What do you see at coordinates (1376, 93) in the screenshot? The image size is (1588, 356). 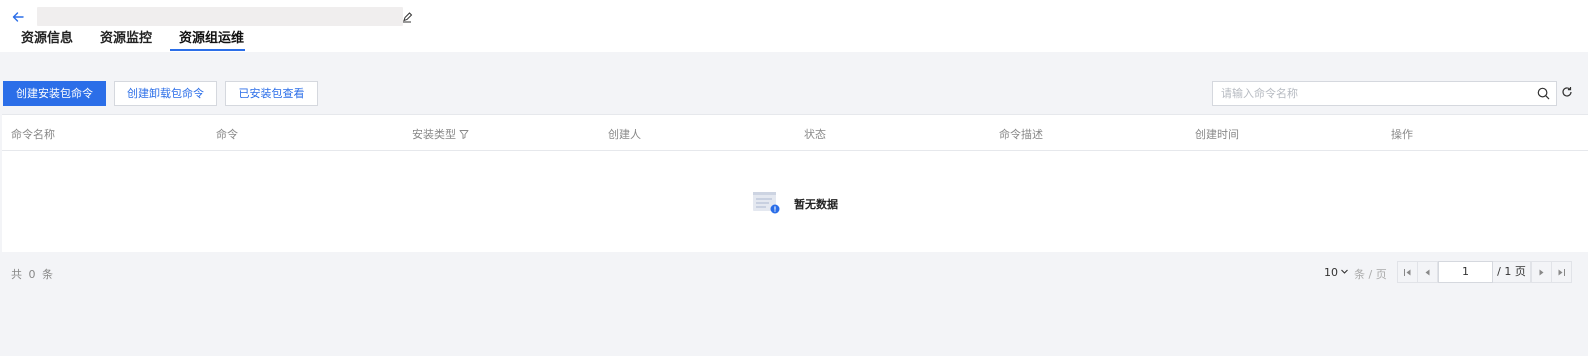 I see `command-search-input` at bounding box center [1376, 93].